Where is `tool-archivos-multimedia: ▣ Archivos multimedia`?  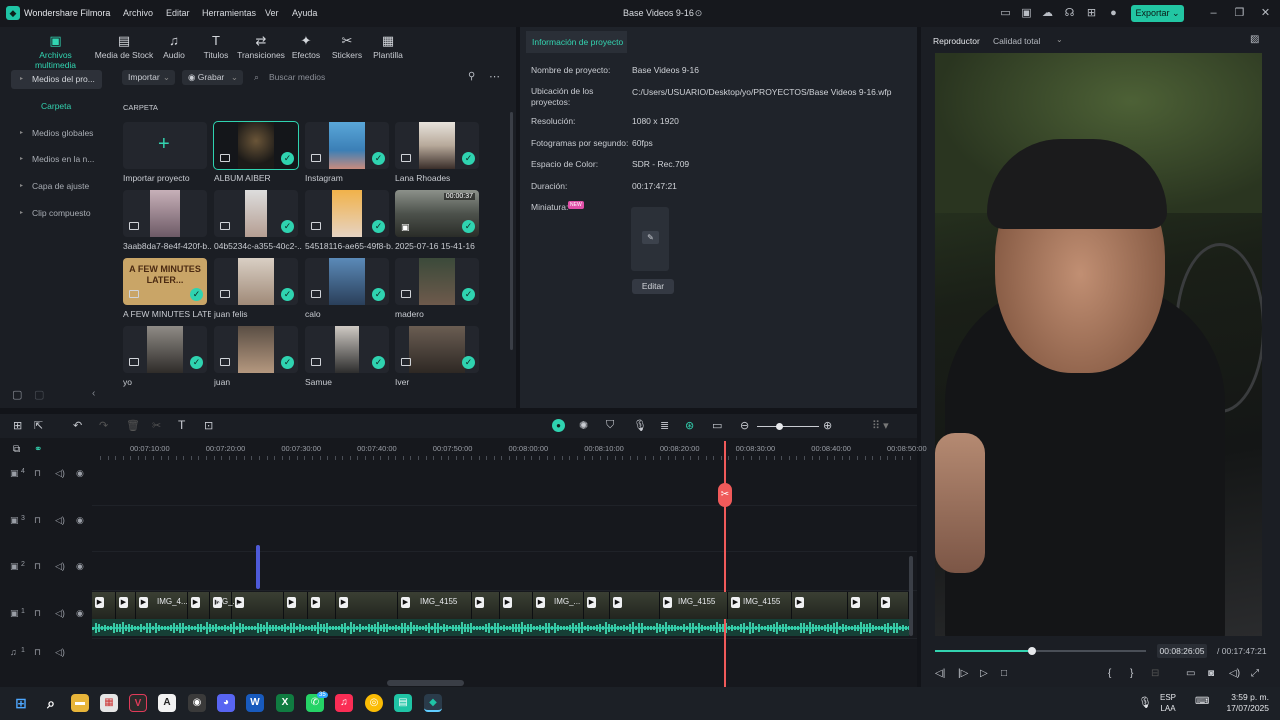
tool-archivos-multimedia: ▣ Archivos multimedia is located at coordinates (55, 52).